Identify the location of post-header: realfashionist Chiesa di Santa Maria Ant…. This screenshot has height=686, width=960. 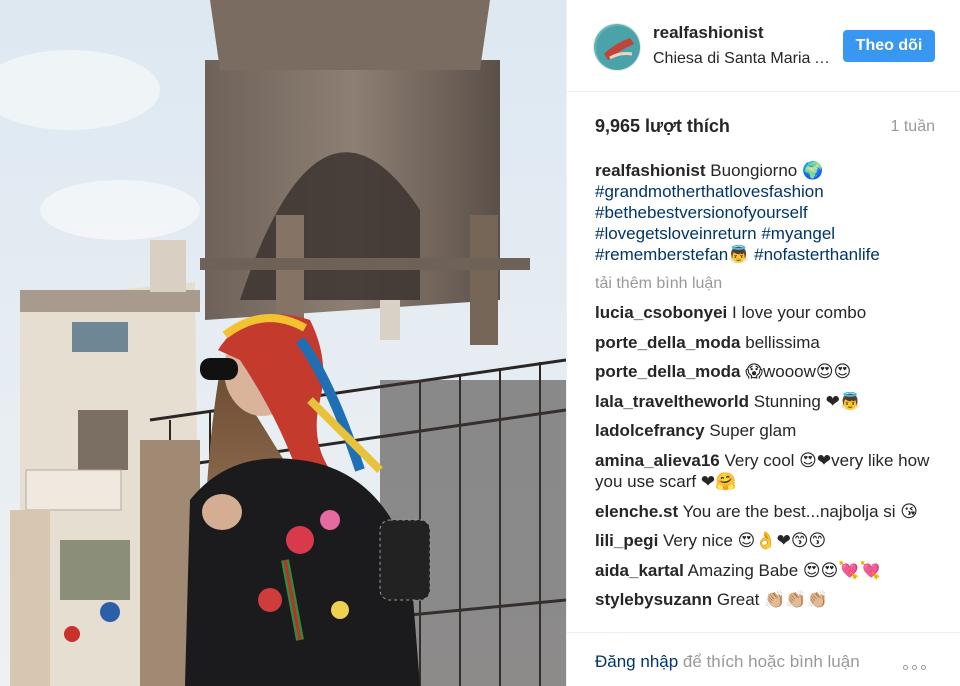
(763, 46).